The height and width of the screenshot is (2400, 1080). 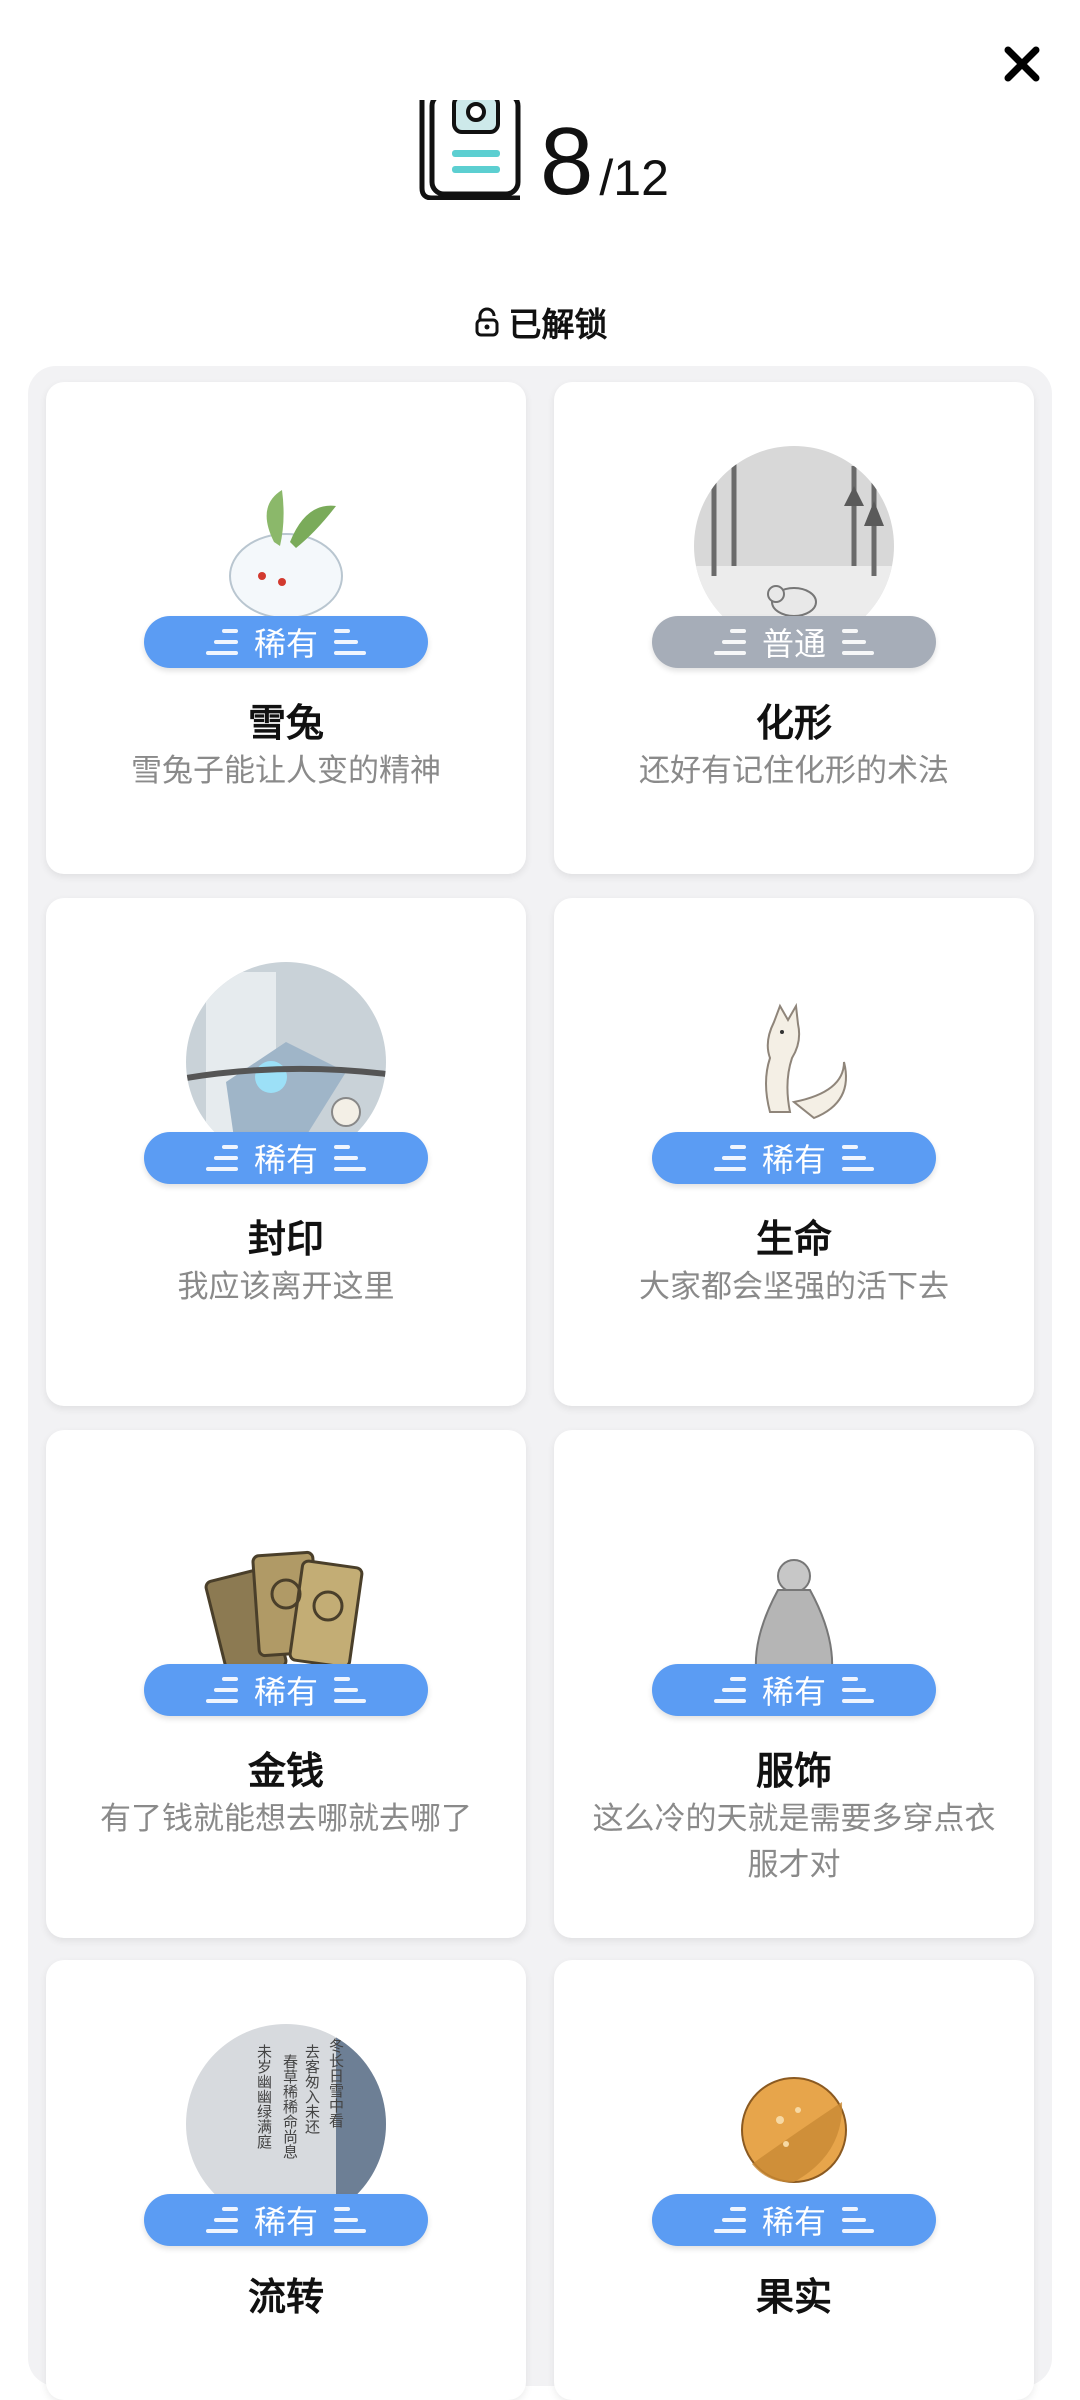 What do you see at coordinates (264, 2097) in the screenshot?
I see `scroll-text-line: 未岁幽幽绿满庭` at bounding box center [264, 2097].